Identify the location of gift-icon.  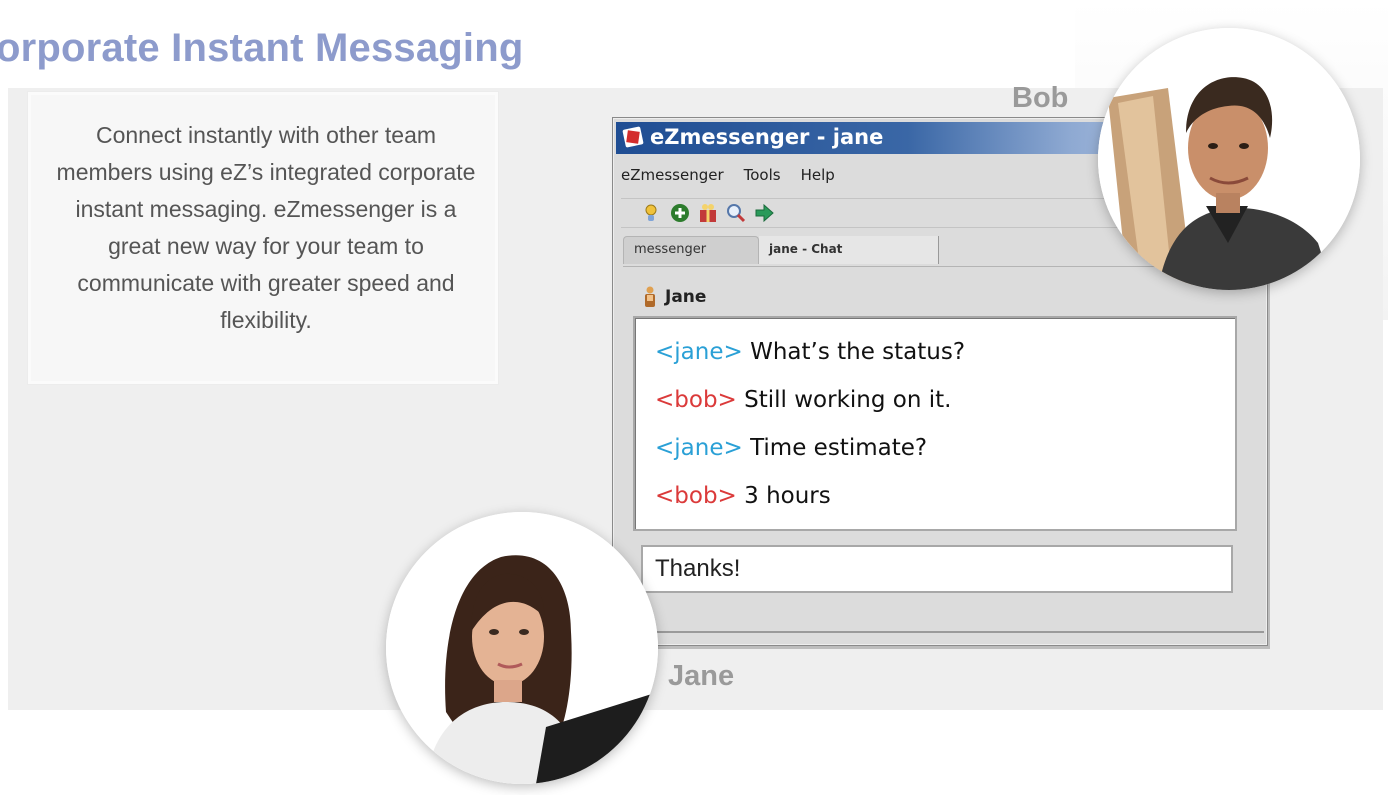
(708, 213).